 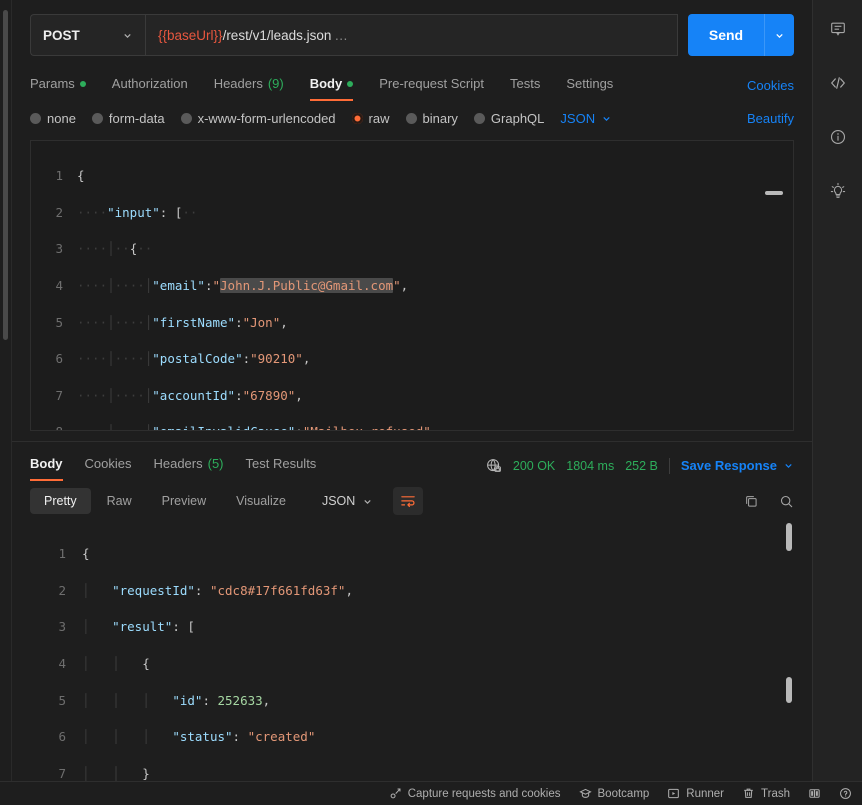 I want to click on body-type-label: form-data, so click(x=136, y=118).